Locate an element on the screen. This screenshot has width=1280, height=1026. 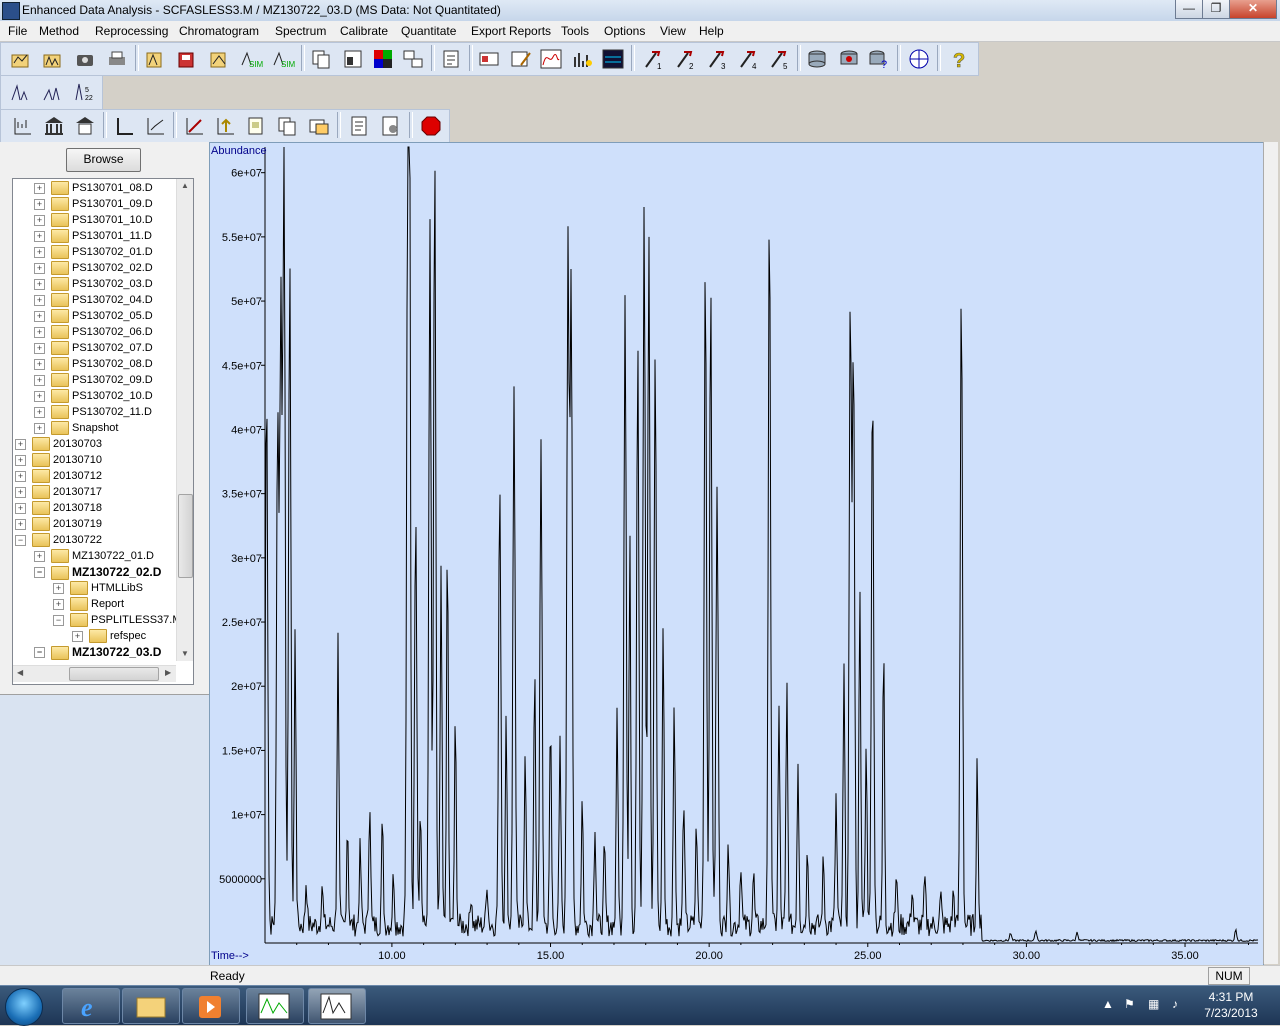
tree-item: − MZ130722_02.D is located at coordinates (97, 572).